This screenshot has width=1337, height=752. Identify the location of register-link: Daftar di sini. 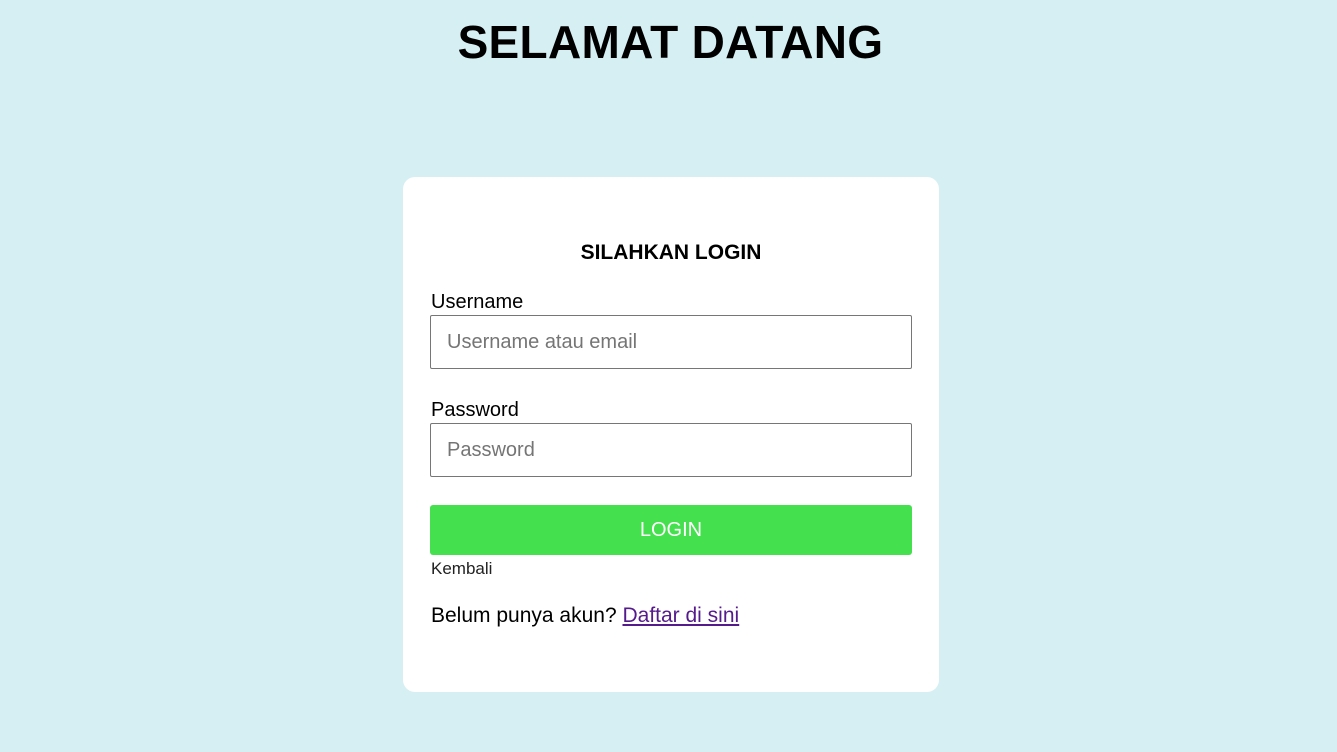
(680, 615).